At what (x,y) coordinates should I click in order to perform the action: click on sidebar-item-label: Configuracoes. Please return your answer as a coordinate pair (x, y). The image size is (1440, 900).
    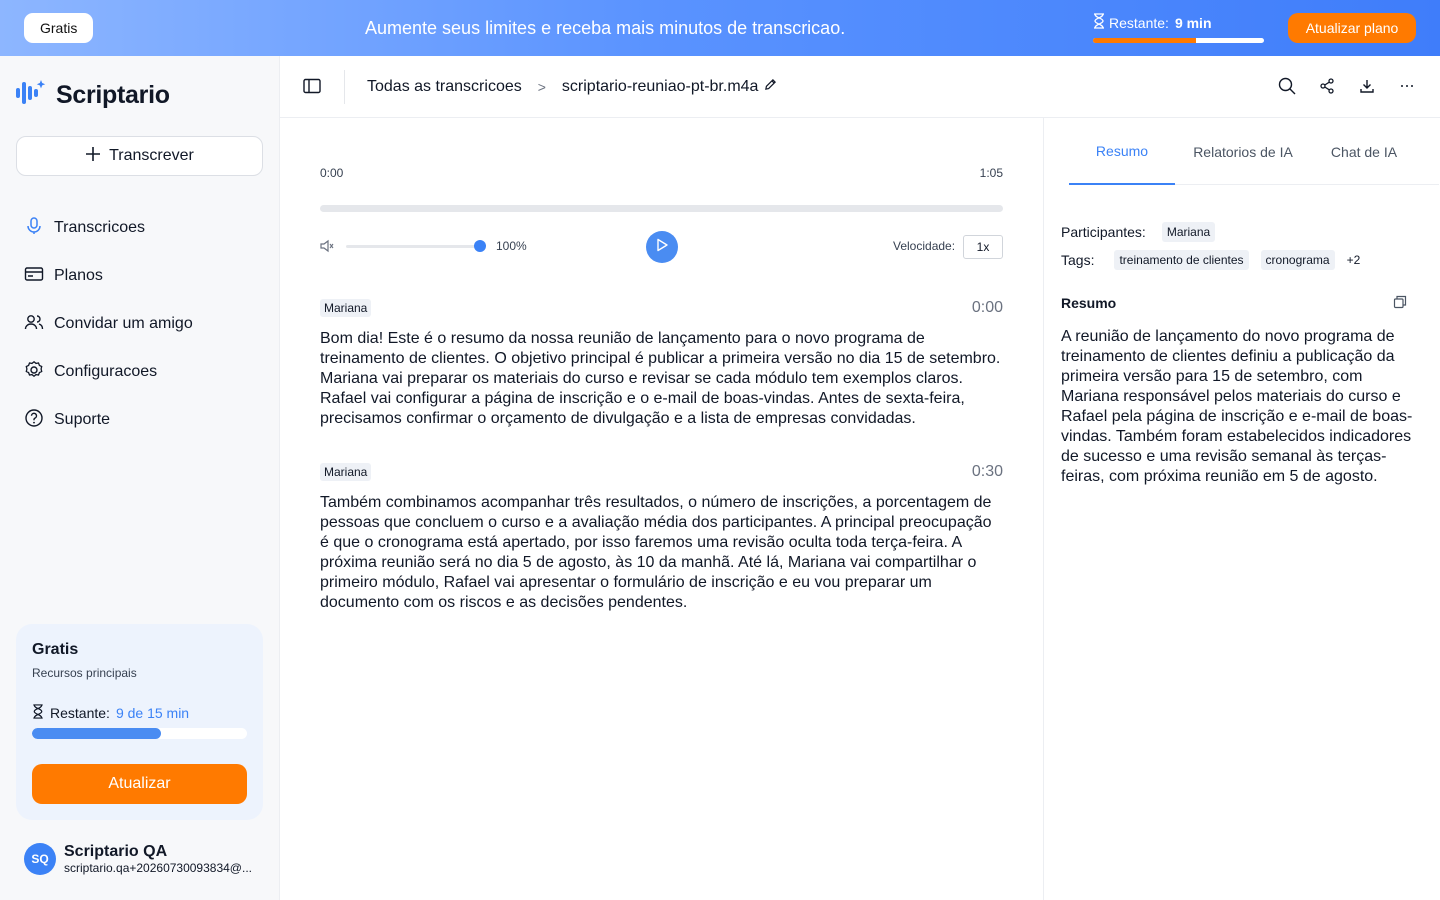
    Looking at the image, I should click on (106, 371).